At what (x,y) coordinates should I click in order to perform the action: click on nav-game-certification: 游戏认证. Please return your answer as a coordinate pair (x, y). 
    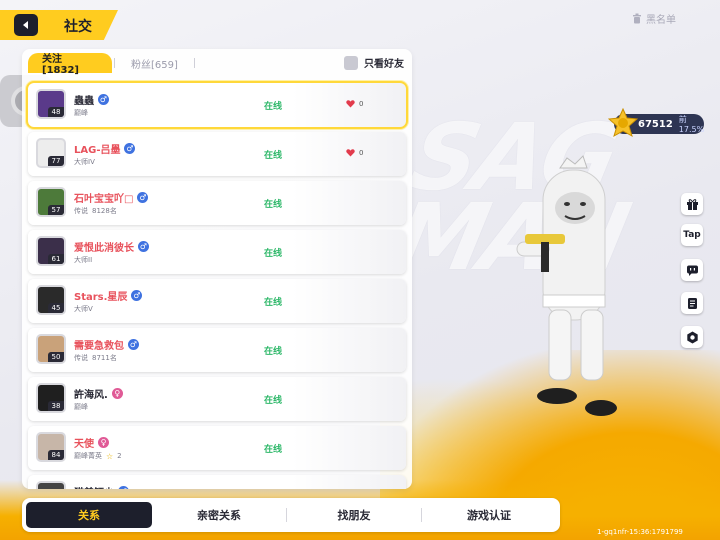
    Looking at the image, I should click on (489, 515).